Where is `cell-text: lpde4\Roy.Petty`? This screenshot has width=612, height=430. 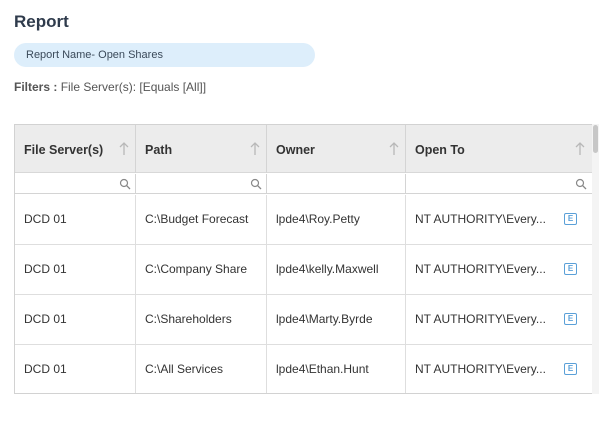 cell-text: lpde4\Roy.Petty is located at coordinates (318, 219).